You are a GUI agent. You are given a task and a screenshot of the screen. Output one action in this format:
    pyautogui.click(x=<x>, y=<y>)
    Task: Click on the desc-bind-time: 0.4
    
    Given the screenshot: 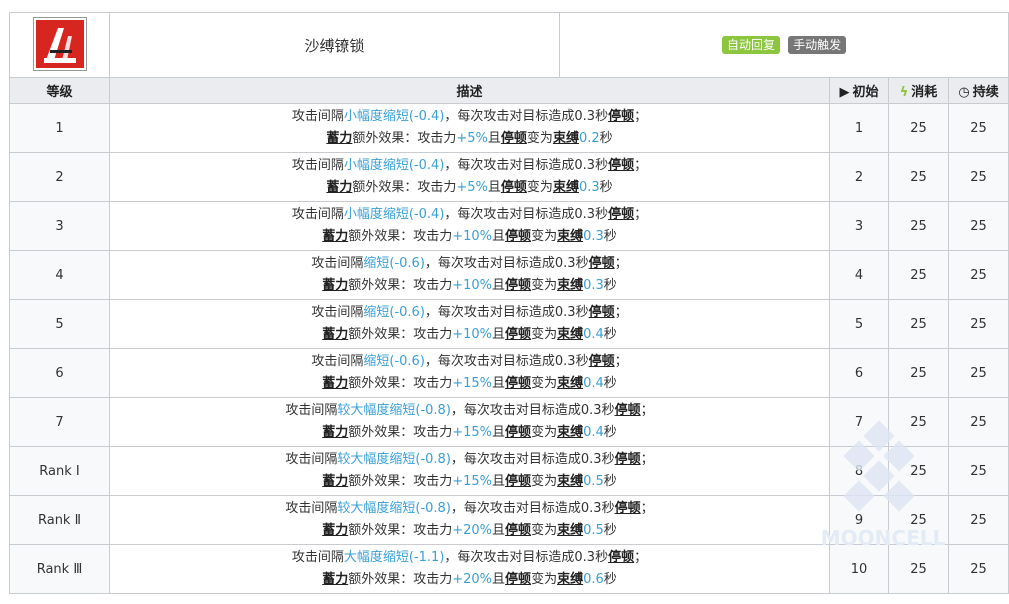 What is the action you would take?
    pyautogui.click(x=593, y=383)
    